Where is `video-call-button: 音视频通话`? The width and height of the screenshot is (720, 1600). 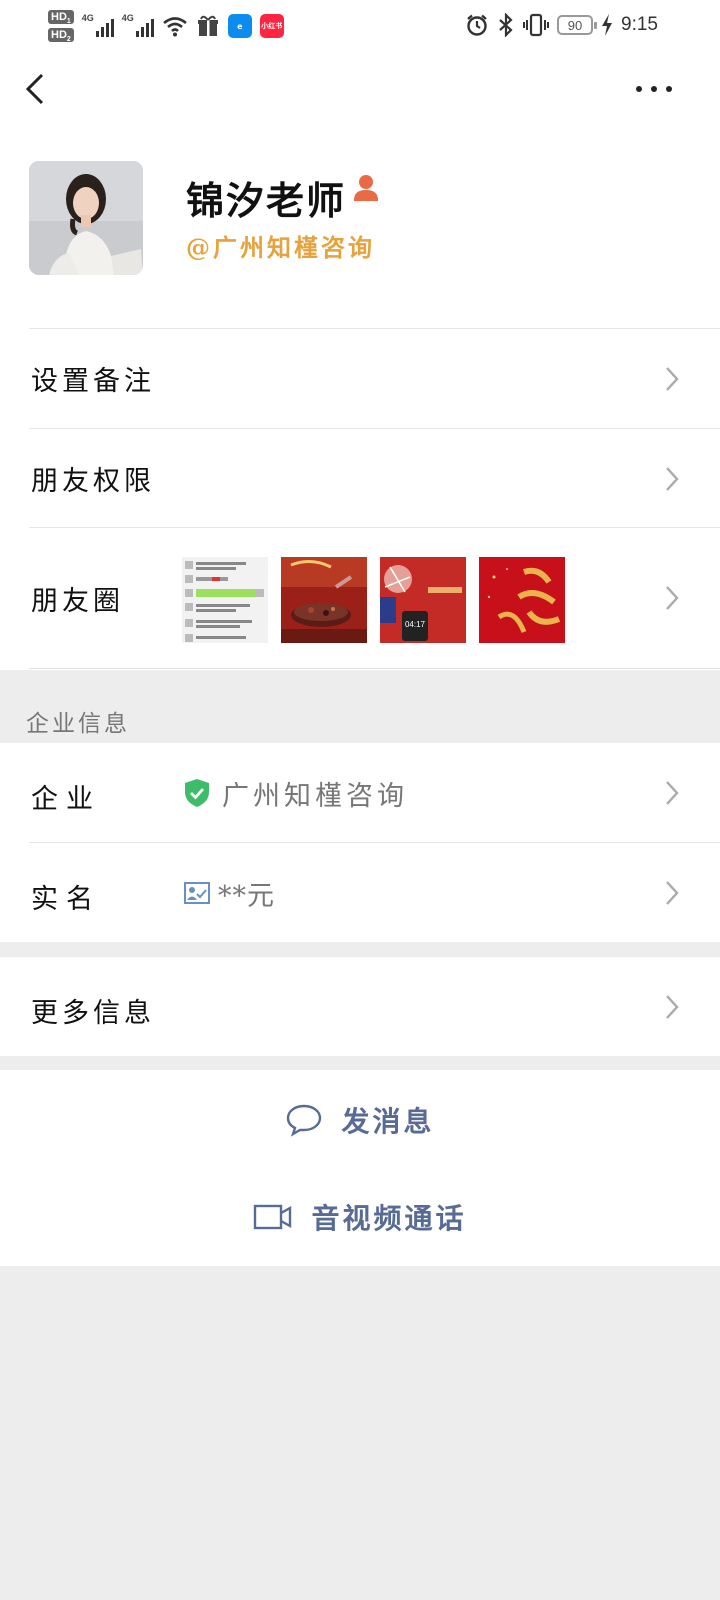 video-call-button: 音视频通话 is located at coordinates (360, 1217).